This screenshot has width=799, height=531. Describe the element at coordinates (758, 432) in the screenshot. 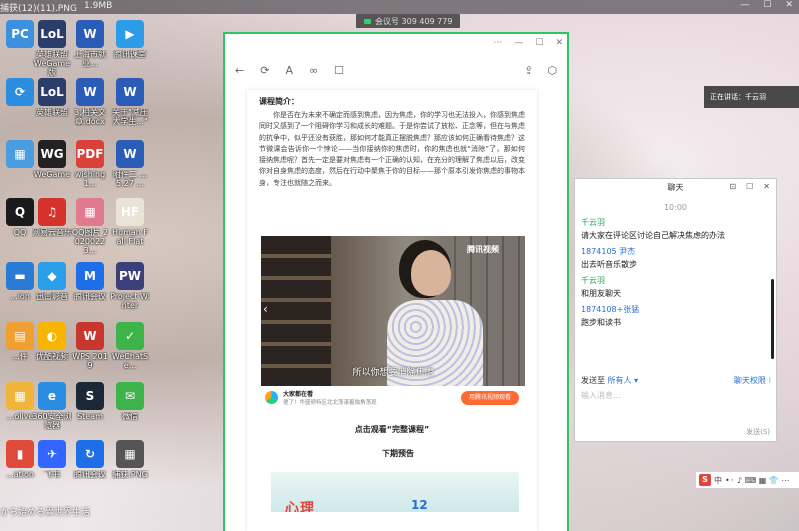

I see `send-button: 发送(S)` at that location.